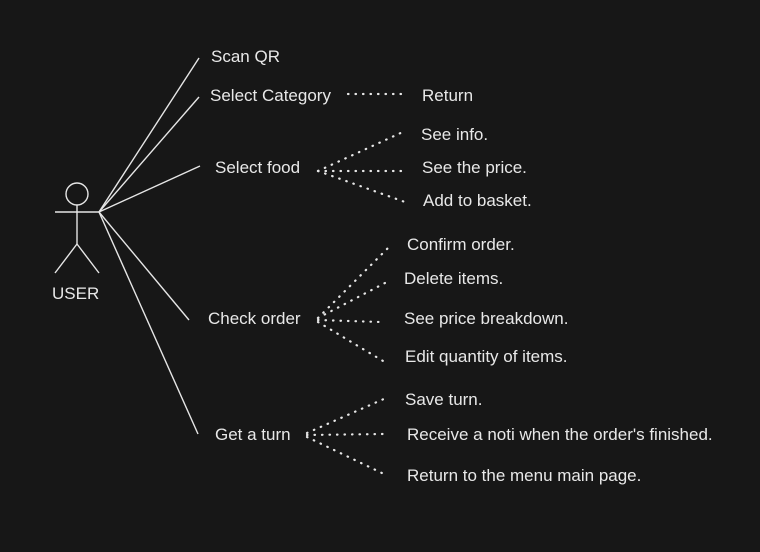 Image resolution: width=760 pixels, height=552 pixels. Describe the element at coordinates (253, 434) in the screenshot. I see `use-case-get-turn: Get a turn` at that location.